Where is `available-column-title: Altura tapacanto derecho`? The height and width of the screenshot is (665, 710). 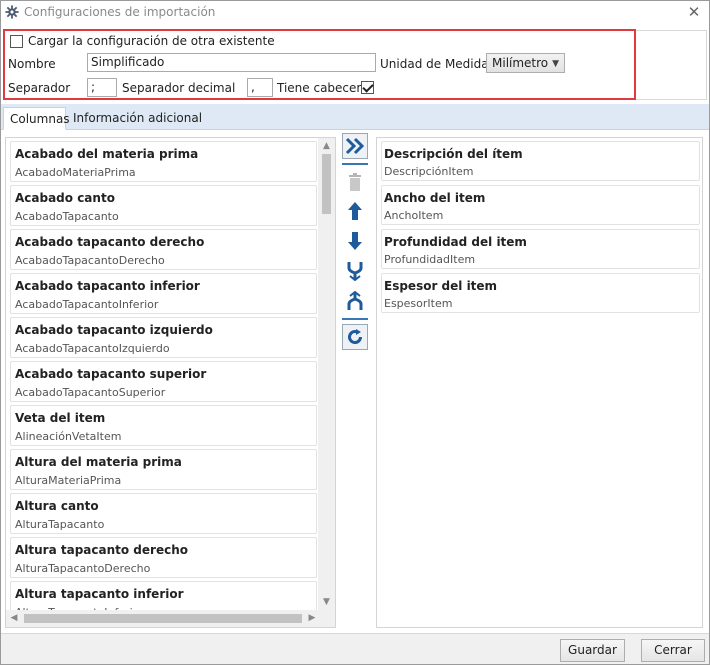 available-column-title: Altura tapacanto derecho is located at coordinates (101, 550).